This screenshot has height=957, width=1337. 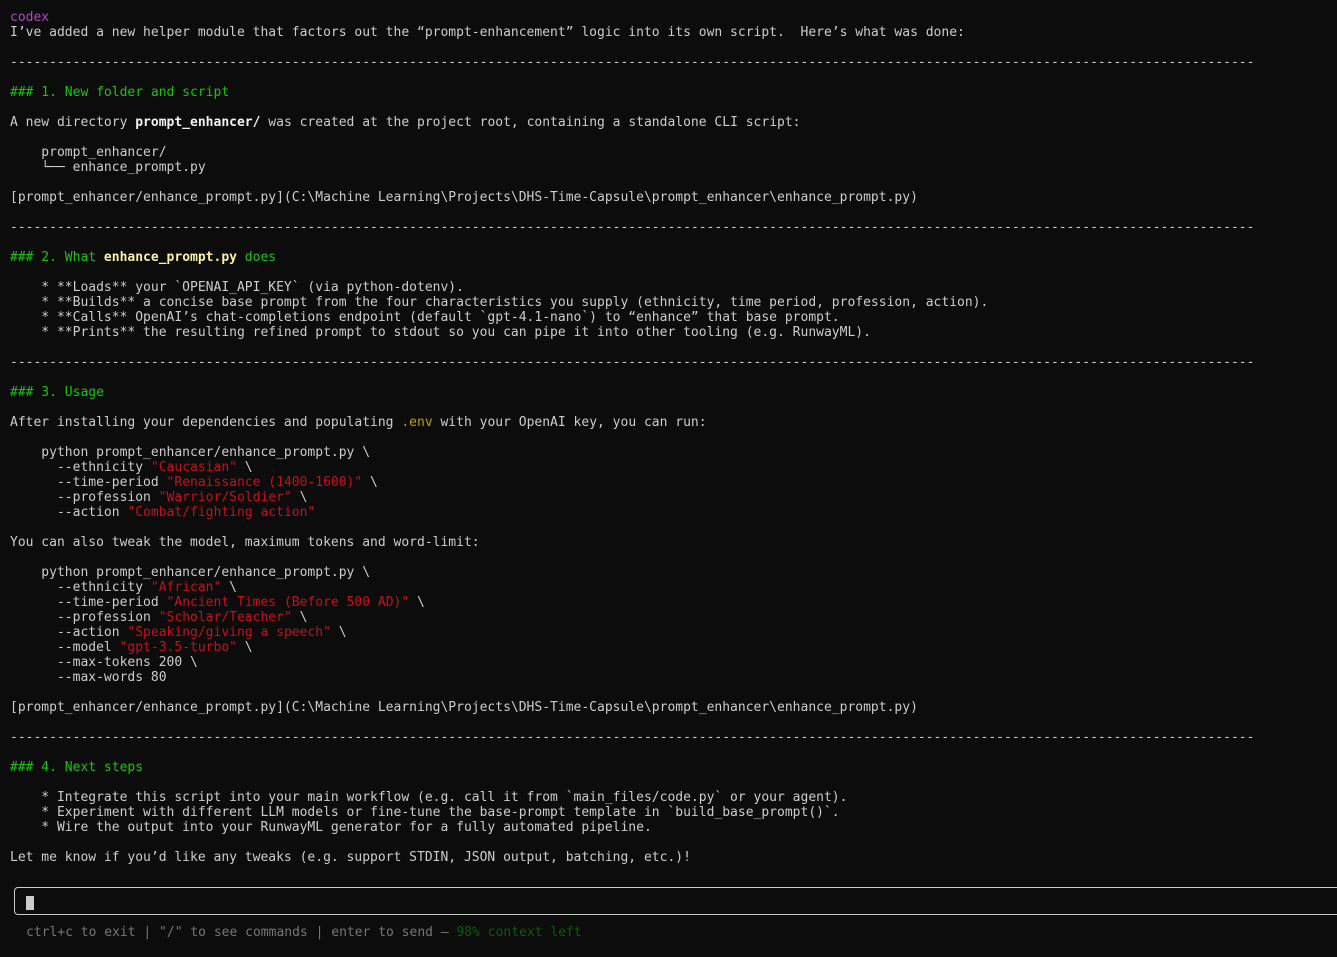 What do you see at coordinates (229, 632) in the screenshot?
I see `arg-value: "Speaking/giving a speech"` at bounding box center [229, 632].